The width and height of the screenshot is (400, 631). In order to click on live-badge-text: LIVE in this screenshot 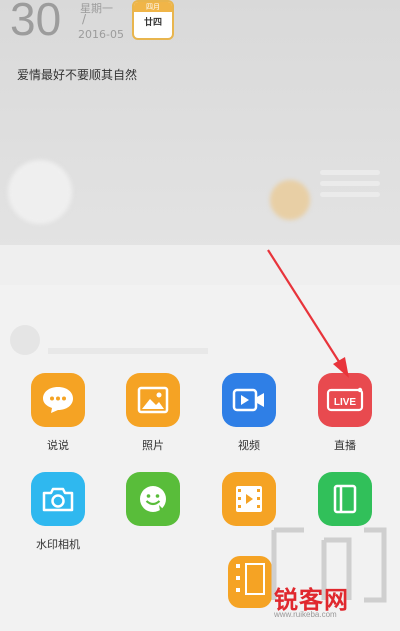, I will do `click(345, 402)`.